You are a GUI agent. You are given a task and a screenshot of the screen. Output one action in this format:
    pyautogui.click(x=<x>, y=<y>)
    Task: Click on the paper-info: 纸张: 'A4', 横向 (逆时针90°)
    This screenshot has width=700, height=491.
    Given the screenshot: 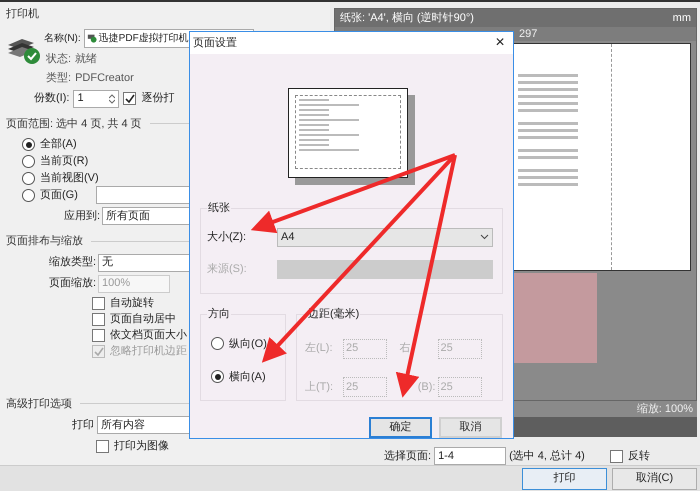 What is the action you would take?
    pyautogui.click(x=407, y=18)
    